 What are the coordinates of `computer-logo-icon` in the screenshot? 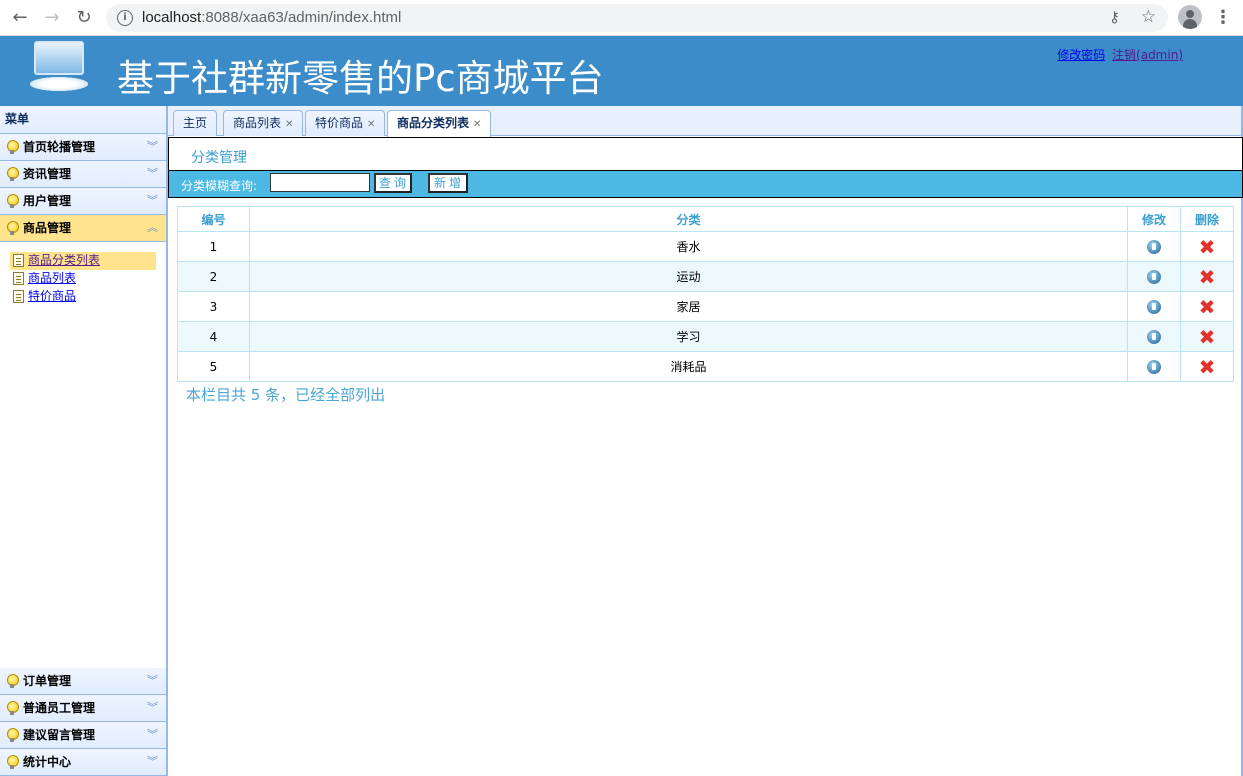 It's located at (59, 67).